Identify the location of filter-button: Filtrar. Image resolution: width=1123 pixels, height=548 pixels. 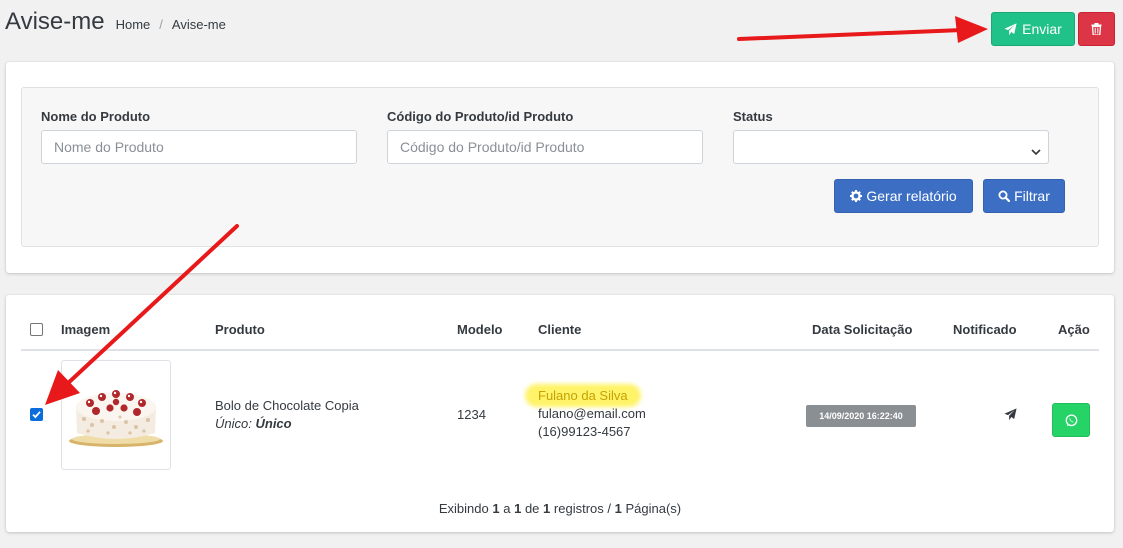
(1024, 196).